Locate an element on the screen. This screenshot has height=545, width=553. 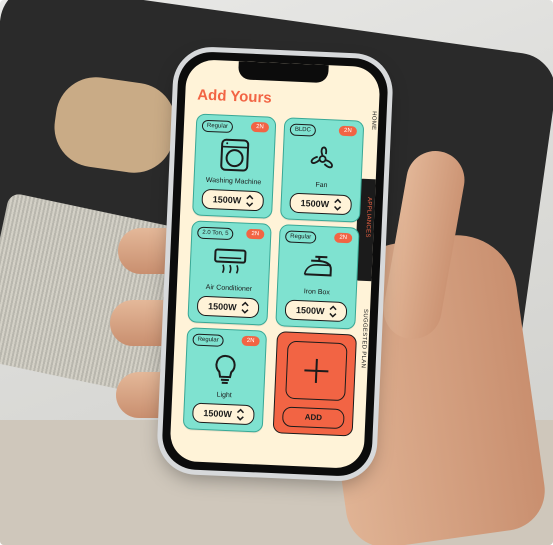
appliance-card-fan: BLDC 2N Fan 1500W is located at coordinates (322, 170).